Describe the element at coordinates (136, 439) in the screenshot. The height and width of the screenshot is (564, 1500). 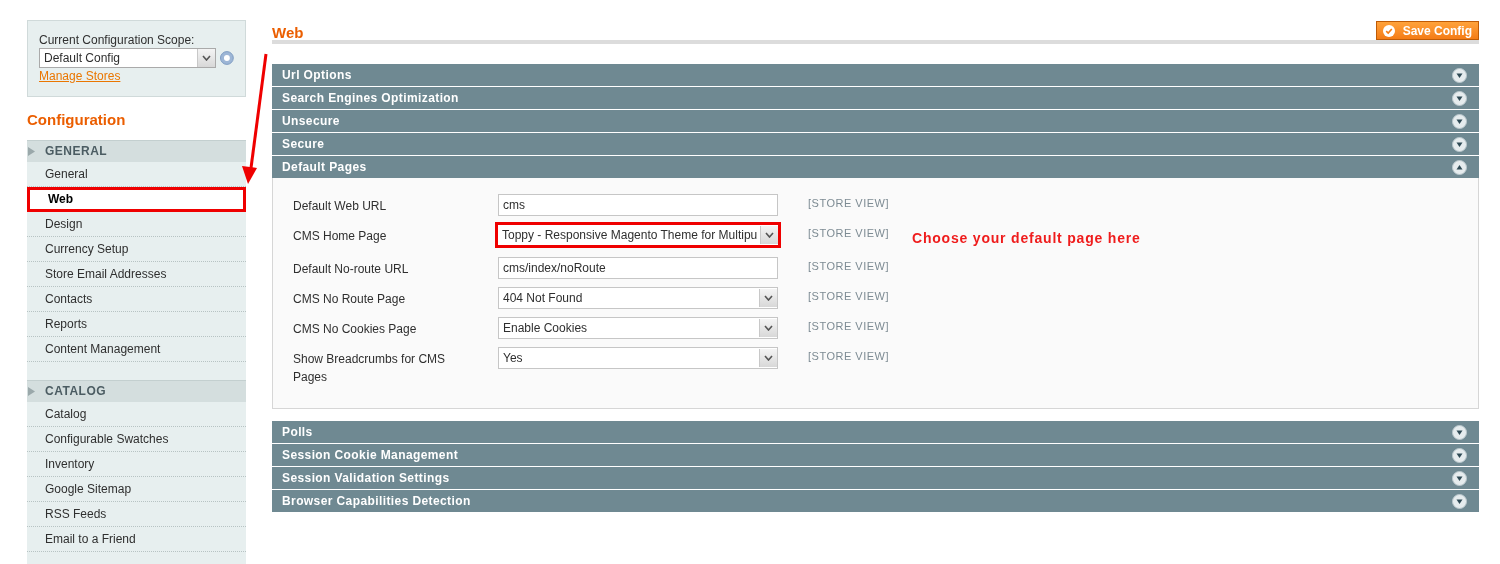
I see `sidebar-item: Configurable Swatches` at that location.